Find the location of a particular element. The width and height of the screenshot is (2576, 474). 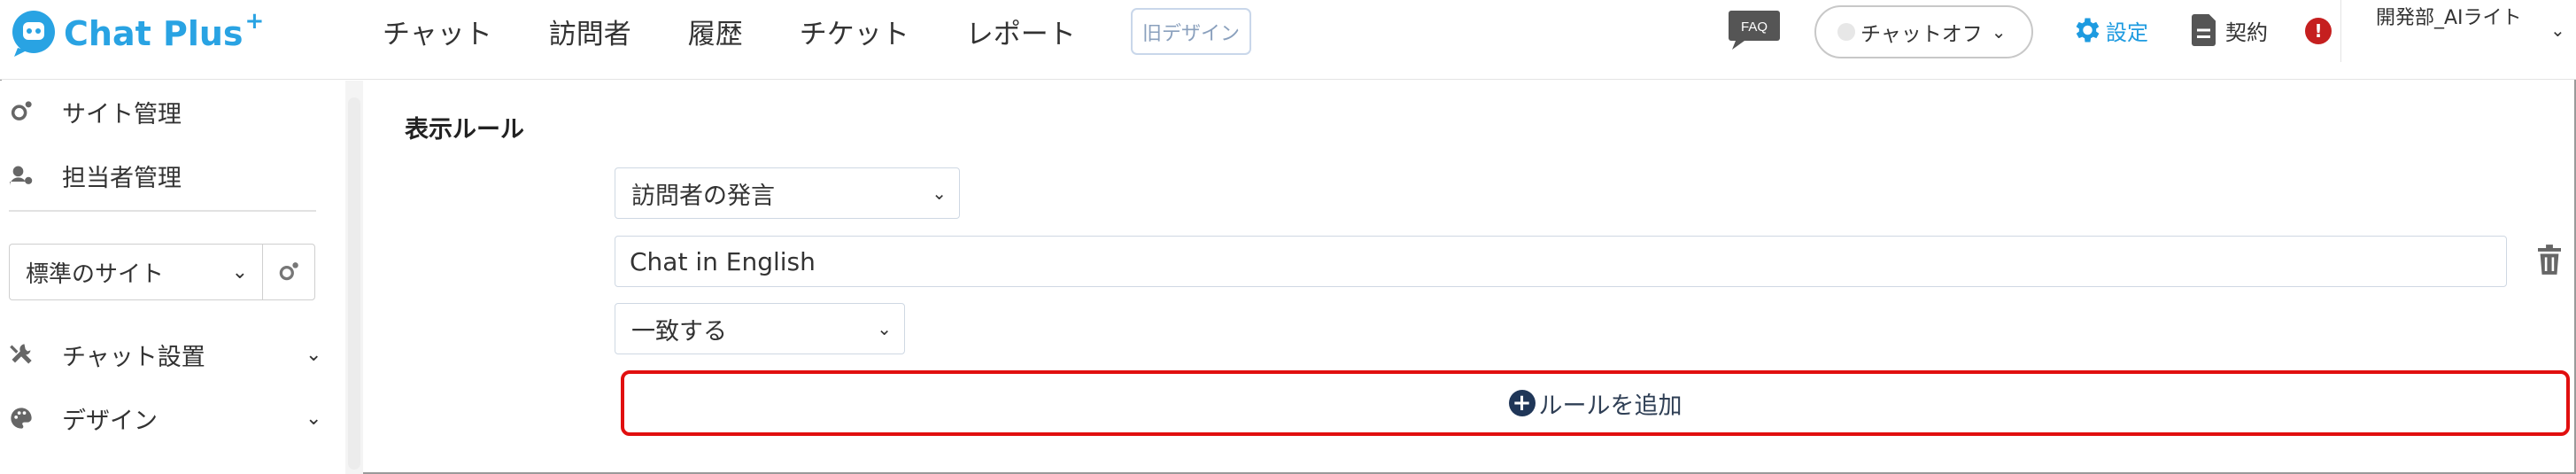

faq-button: FAQ is located at coordinates (1754, 30).